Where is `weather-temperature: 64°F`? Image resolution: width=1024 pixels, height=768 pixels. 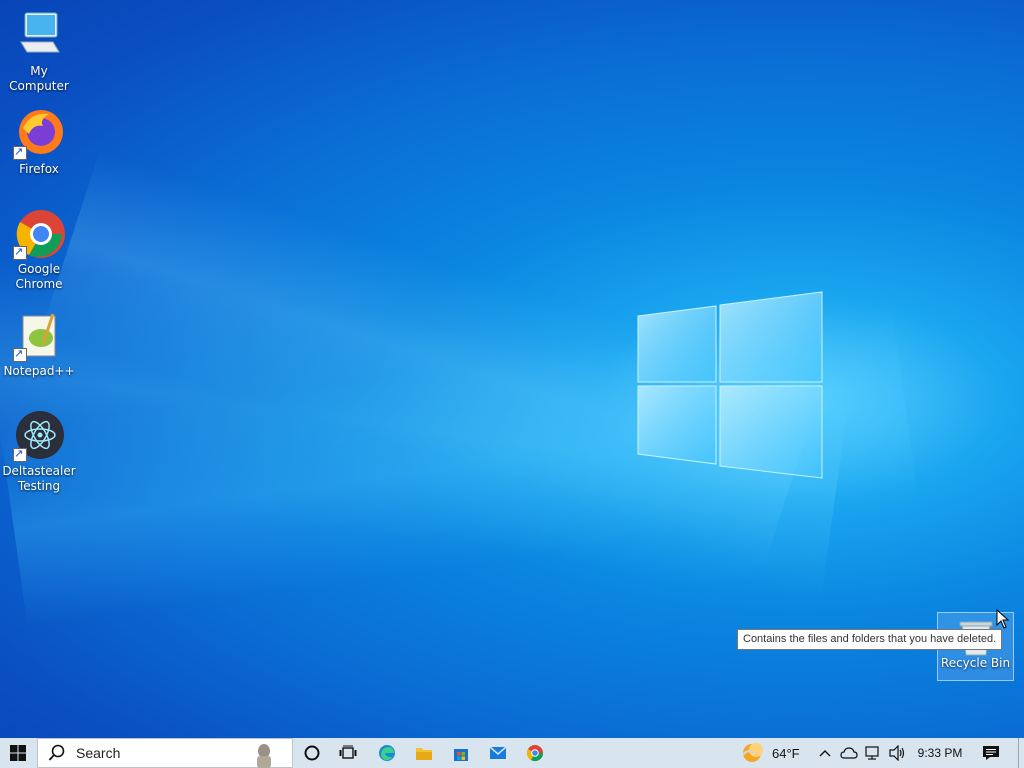
weather-temperature: 64°F is located at coordinates (786, 753).